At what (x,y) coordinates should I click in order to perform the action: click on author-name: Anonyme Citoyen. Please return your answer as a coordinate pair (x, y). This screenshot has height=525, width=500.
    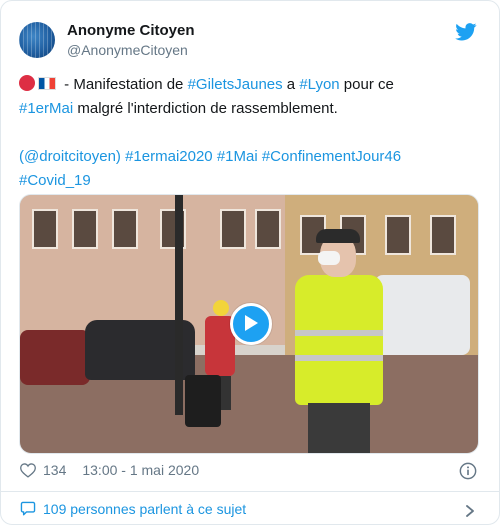
    Looking at the image, I should click on (131, 30).